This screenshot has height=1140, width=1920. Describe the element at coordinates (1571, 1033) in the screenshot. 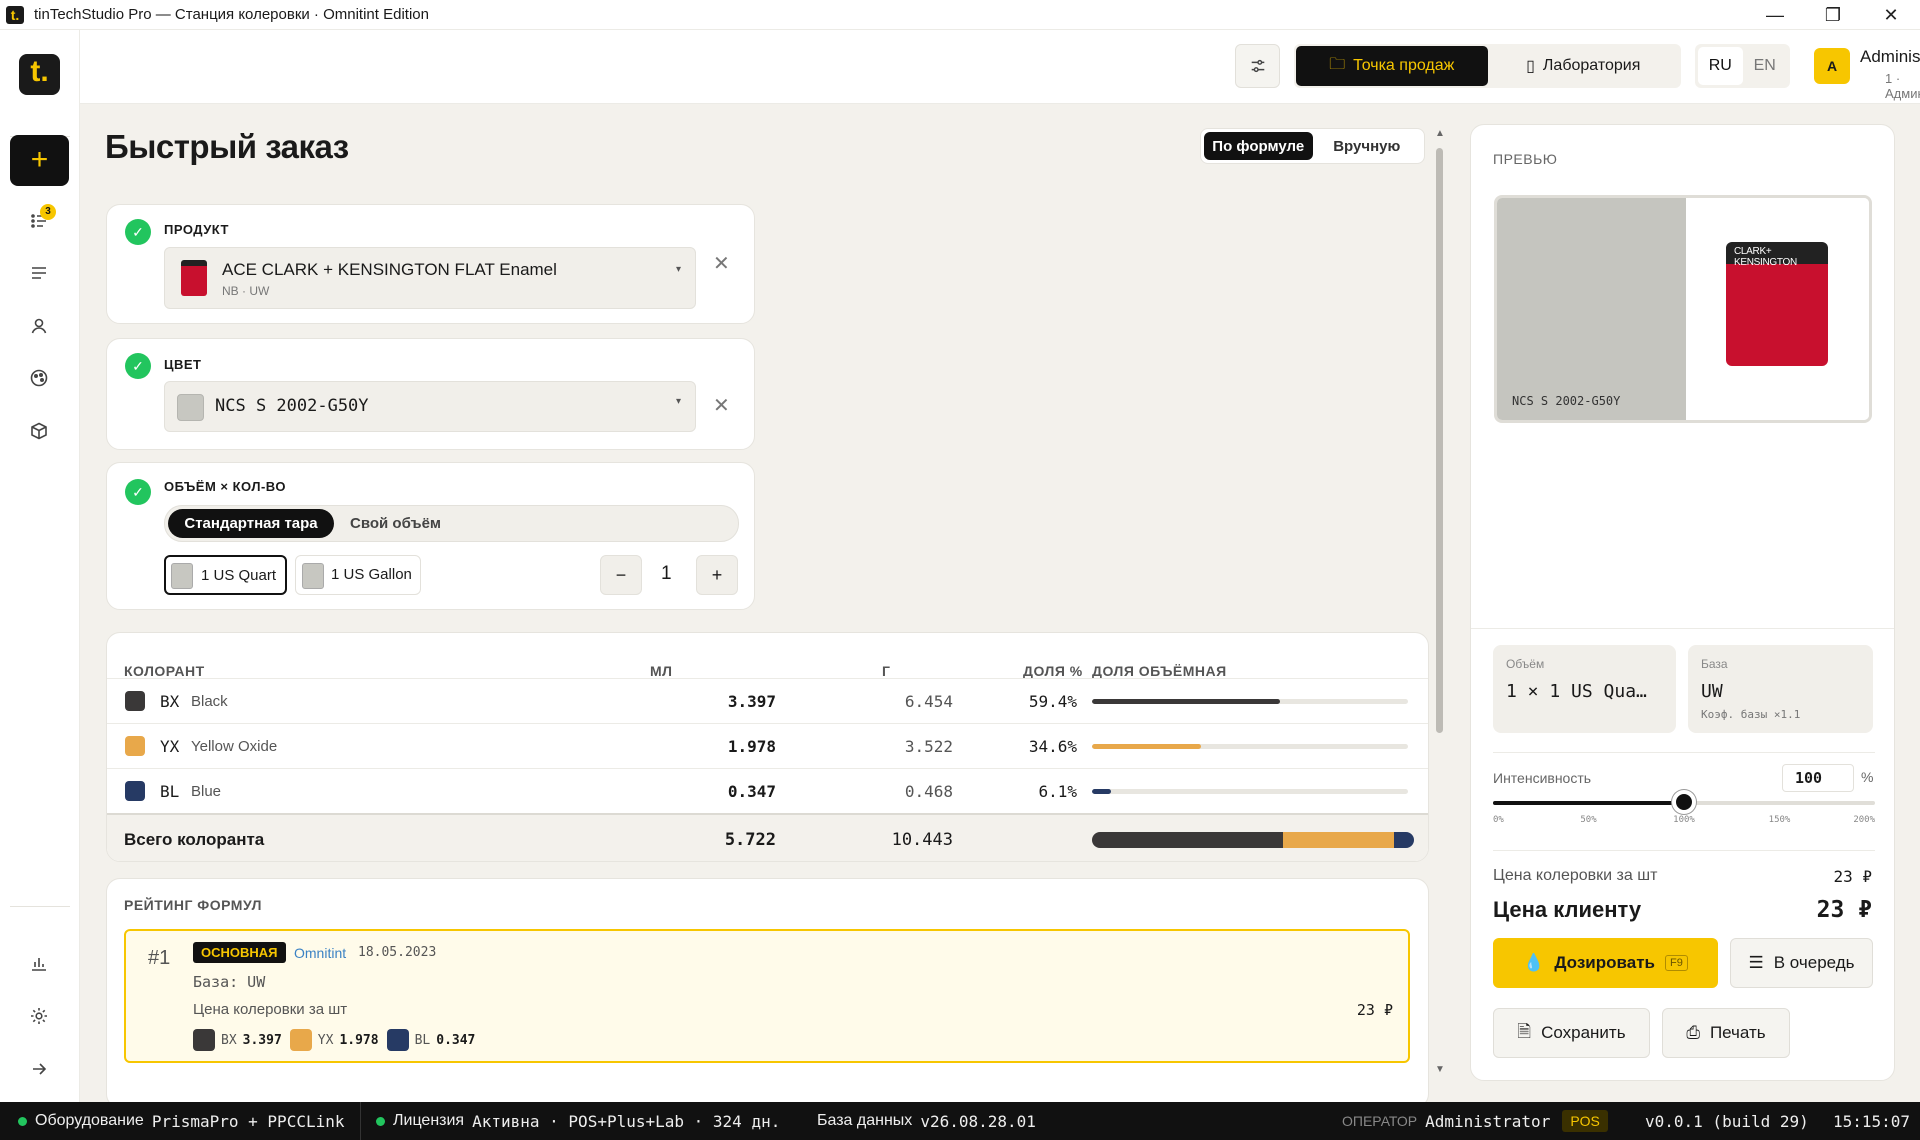

I see `save-button: 🗎 Сохранить` at that location.